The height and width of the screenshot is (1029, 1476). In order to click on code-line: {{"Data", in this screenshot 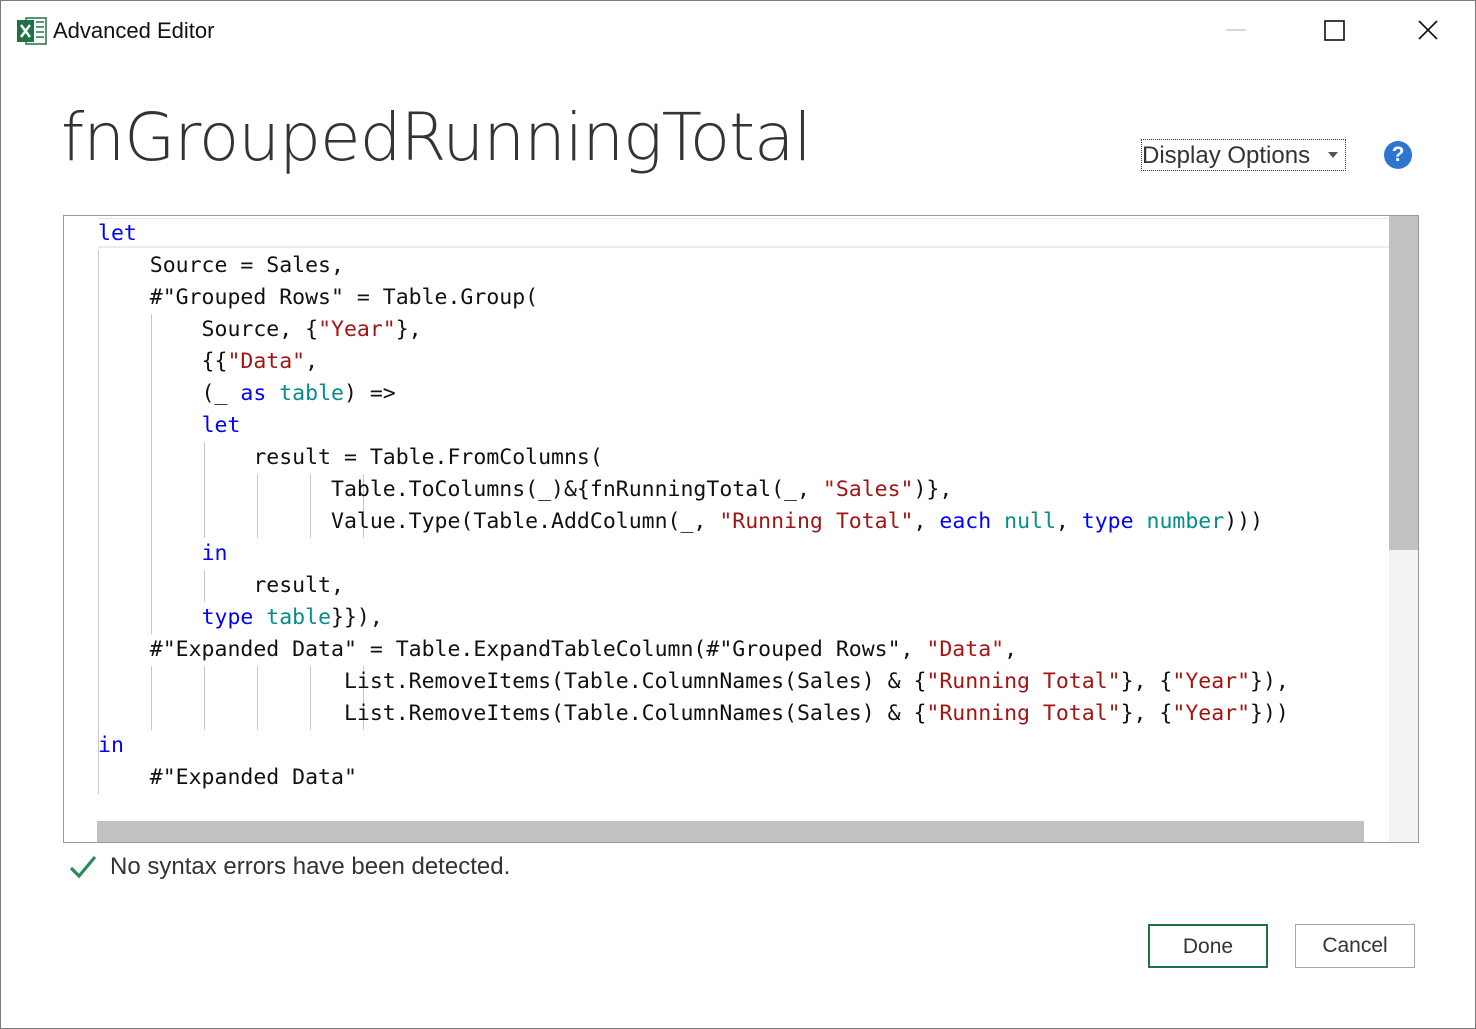, I will do `click(208, 362)`.